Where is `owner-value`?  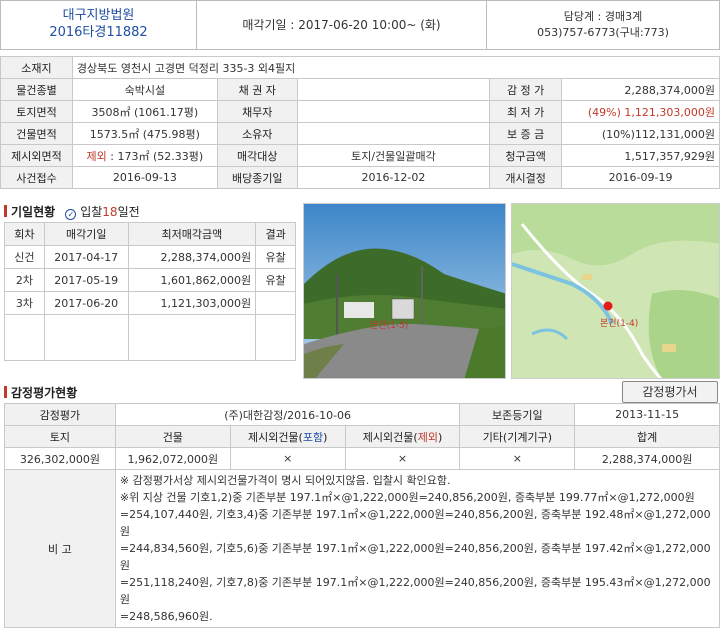
owner-value is located at coordinates (393, 133).